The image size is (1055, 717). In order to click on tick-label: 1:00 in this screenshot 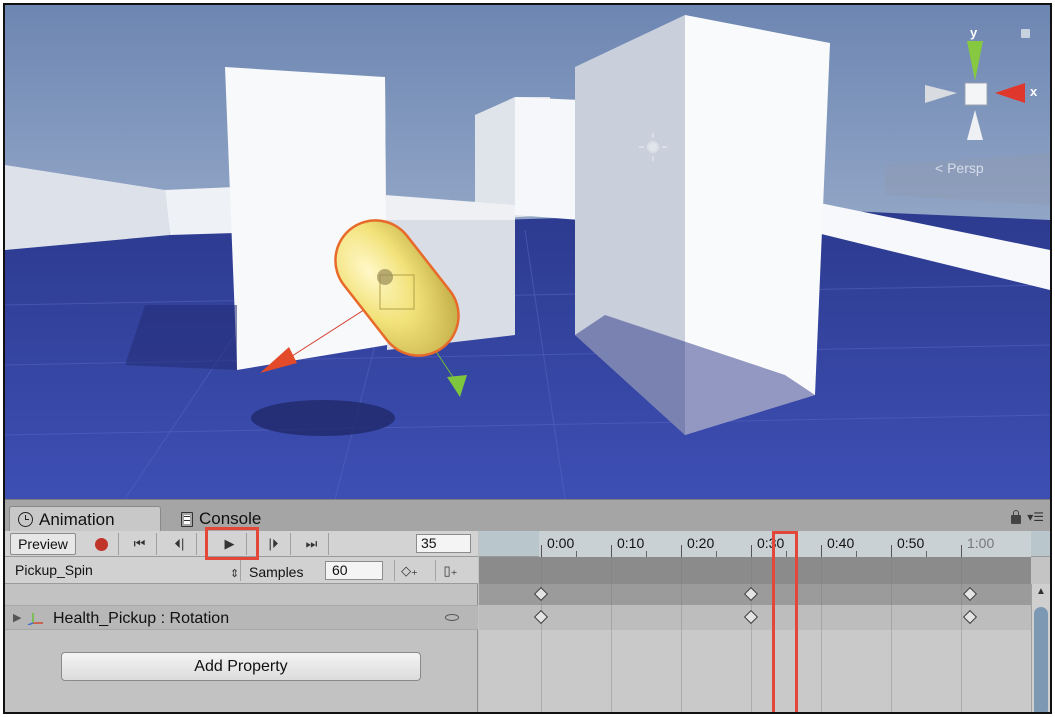, I will do `click(981, 543)`.